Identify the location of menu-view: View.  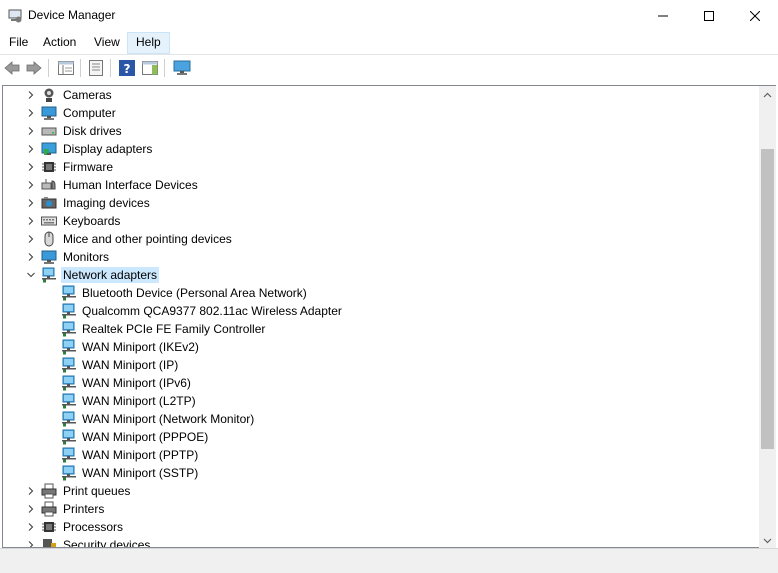
(107, 43).